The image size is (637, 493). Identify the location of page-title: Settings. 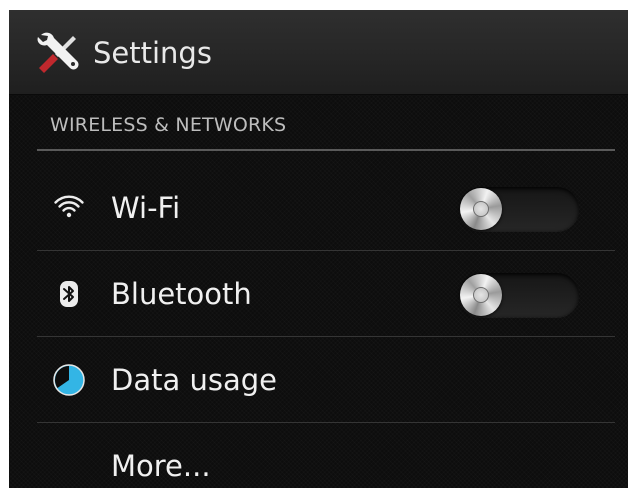
(152, 53).